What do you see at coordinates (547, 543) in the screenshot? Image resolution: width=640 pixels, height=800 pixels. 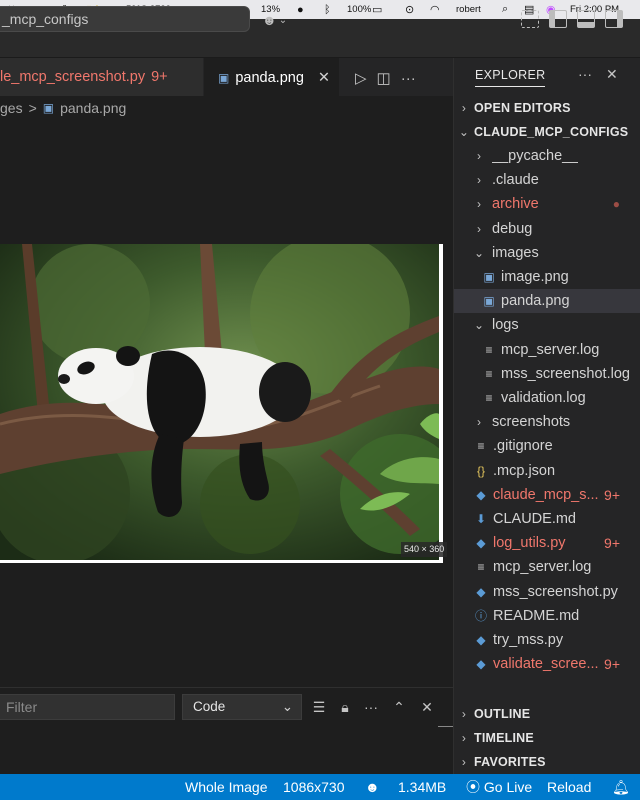 I see `explorer-item-log-utils-py: ◆ log_utils.py 9+` at bounding box center [547, 543].